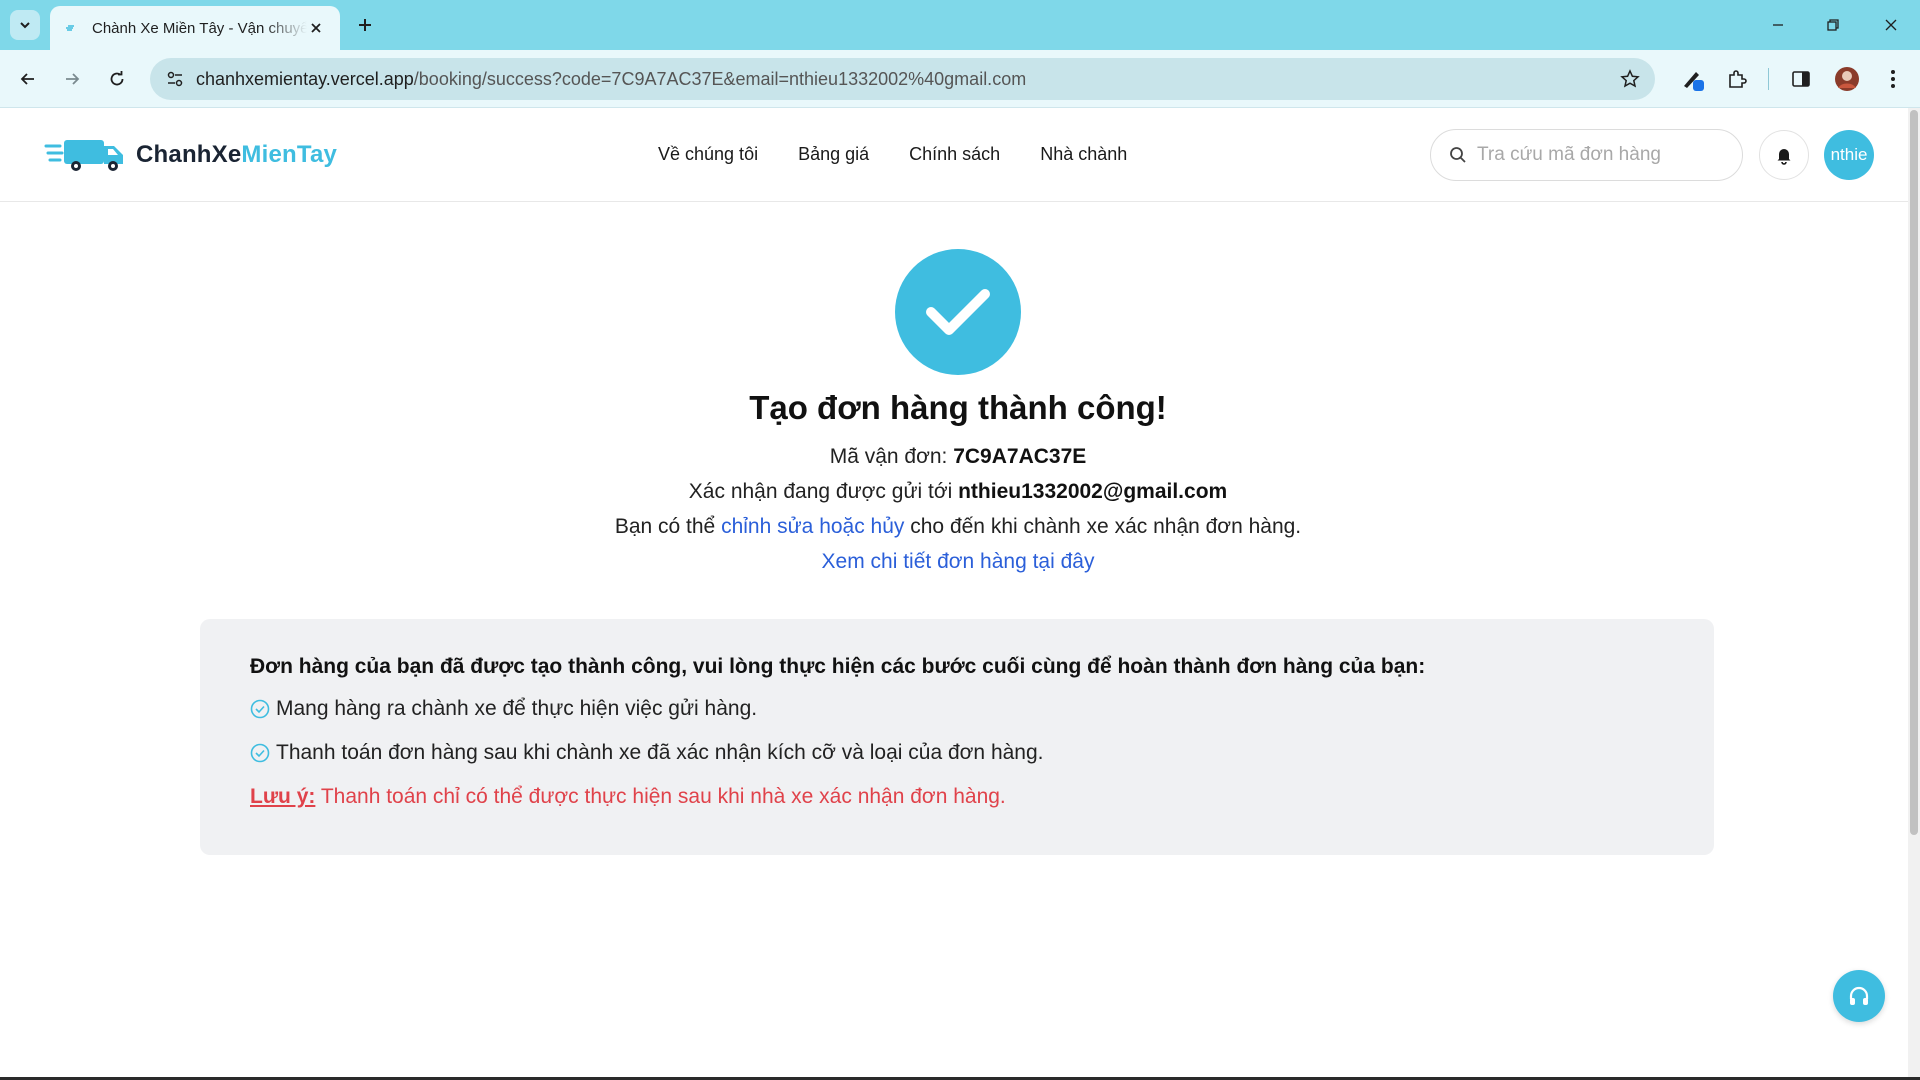  I want to click on forward-button, so click(72, 79).